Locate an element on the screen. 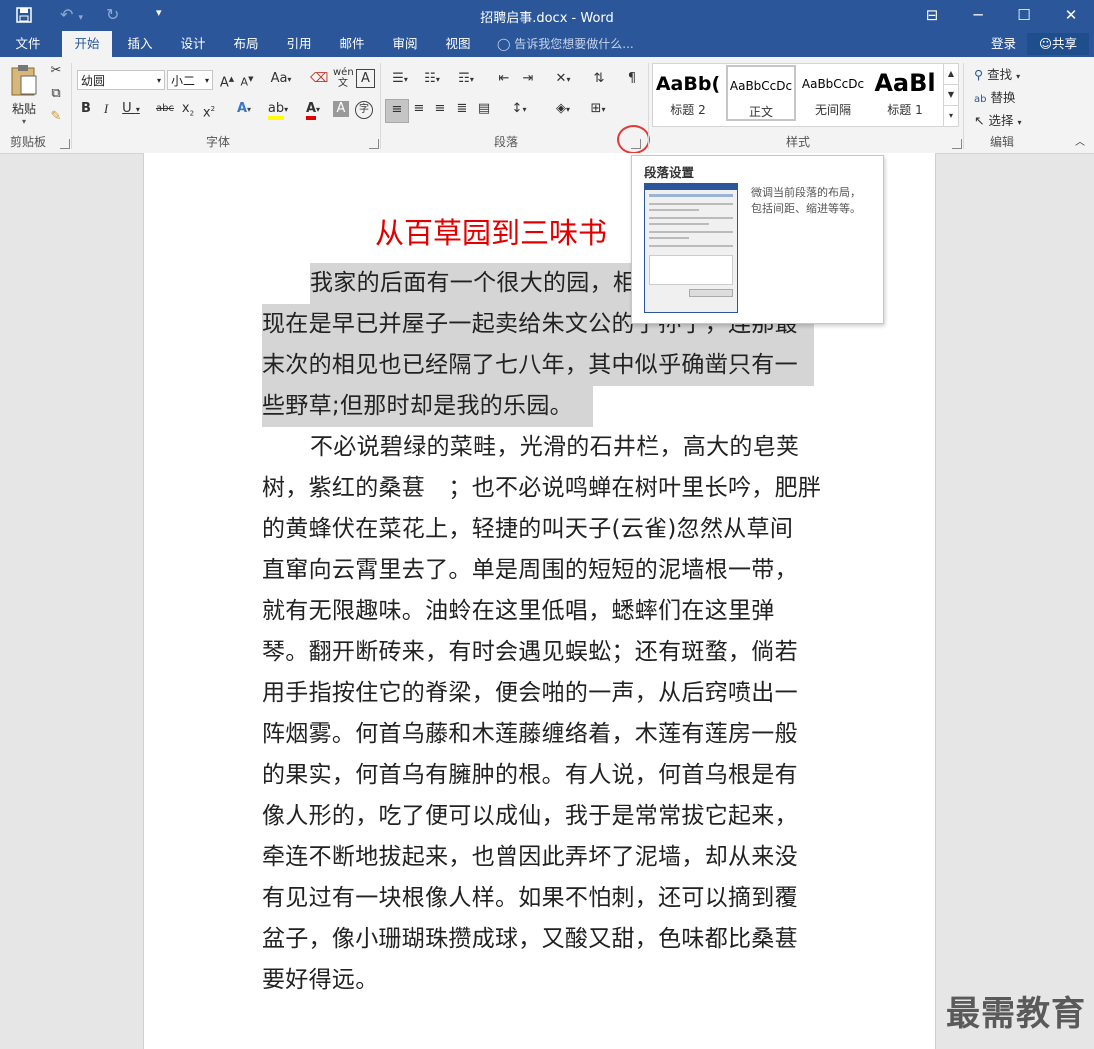 This screenshot has width=1094, height=1049. styles-group-label: 样式 is located at coordinates (797, 142).